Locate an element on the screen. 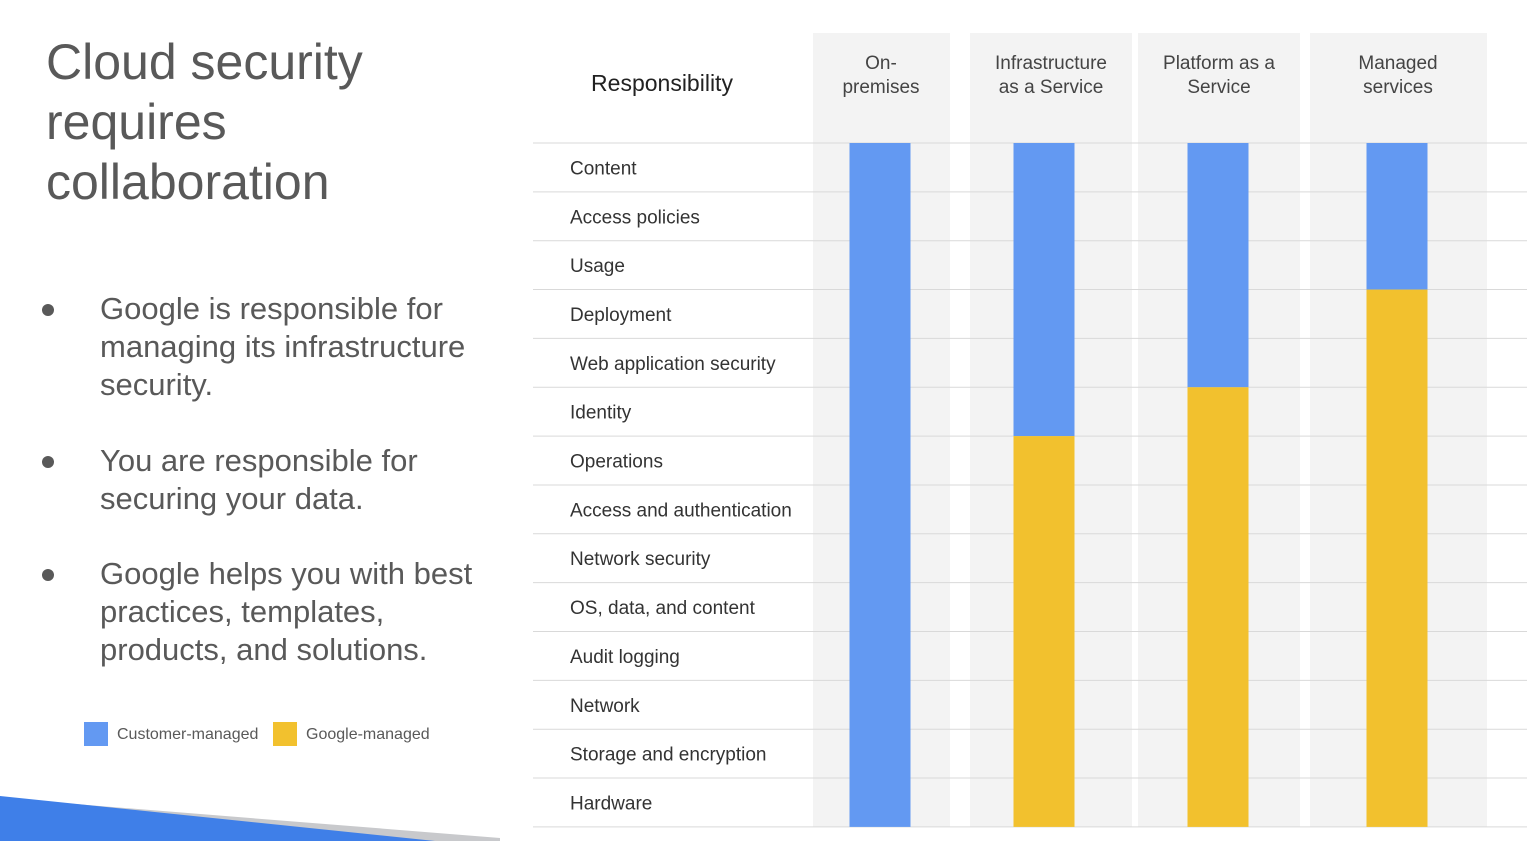 This screenshot has height=841, width=1539. column-header-label: On- is located at coordinates (881, 63).